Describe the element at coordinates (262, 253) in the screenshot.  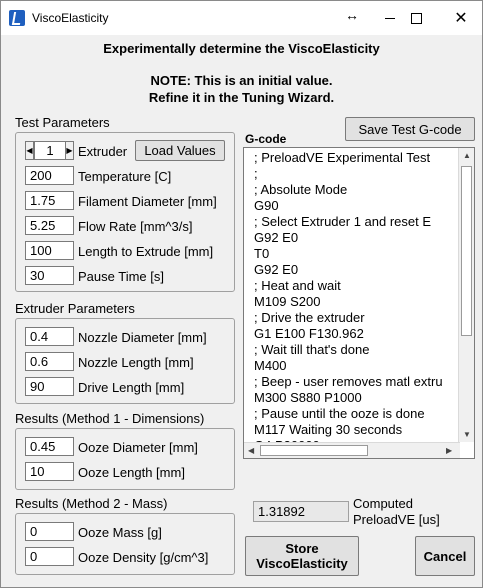
I see `gcode-line: T0` at that location.